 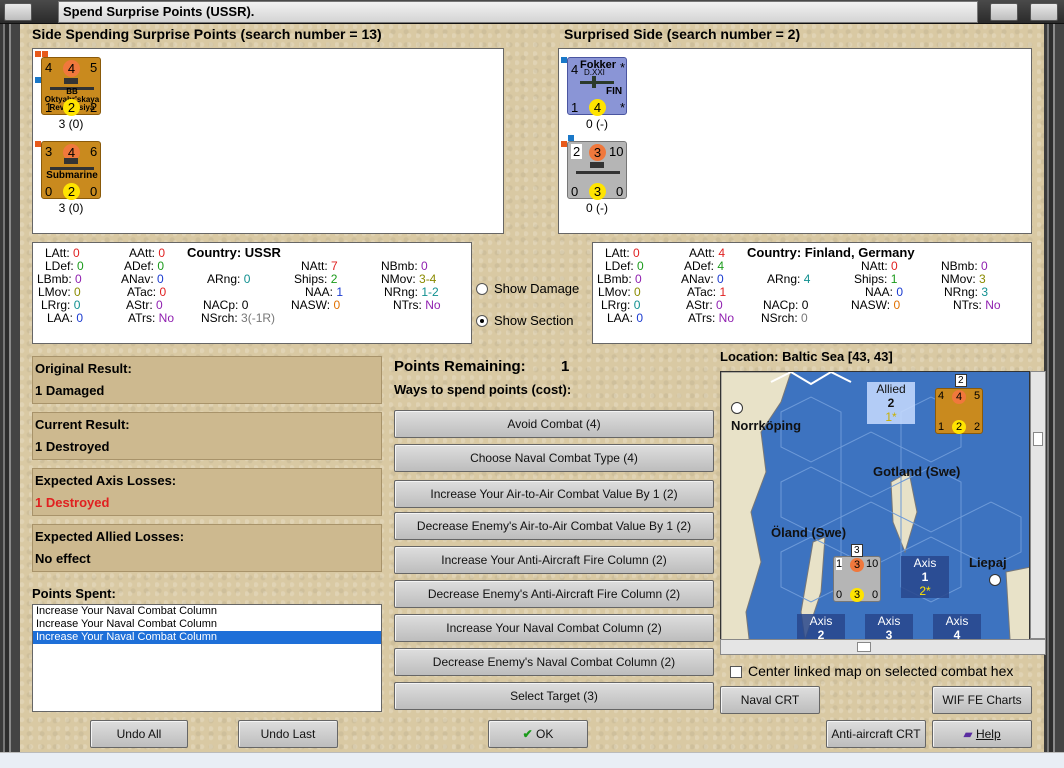 I want to click on map-unit-counter: 4 4 5 1 2 2, so click(x=959, y=411).